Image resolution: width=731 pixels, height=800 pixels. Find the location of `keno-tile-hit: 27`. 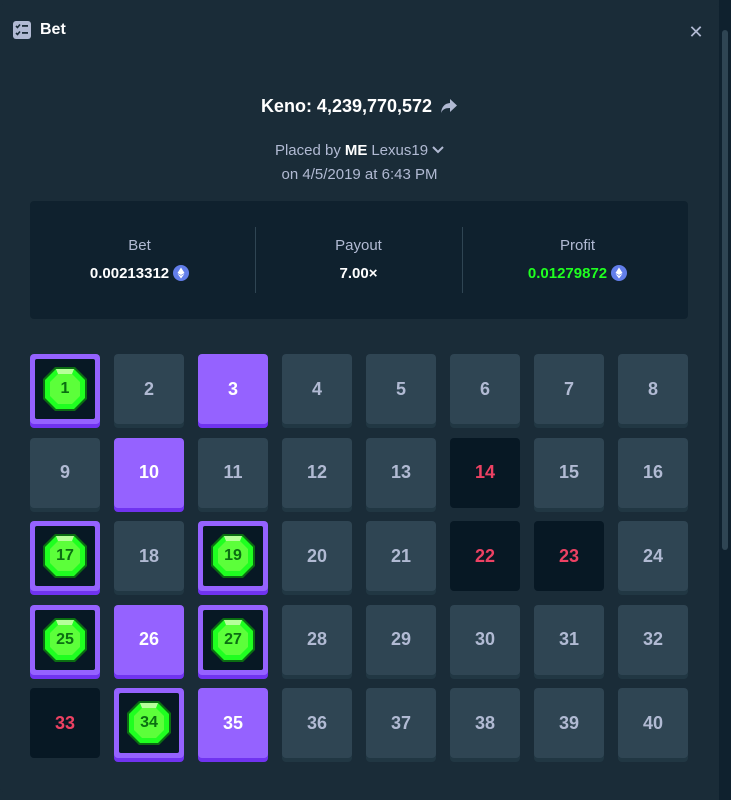

keno-tile-hit: 27 is located at coordinates (233, 639).